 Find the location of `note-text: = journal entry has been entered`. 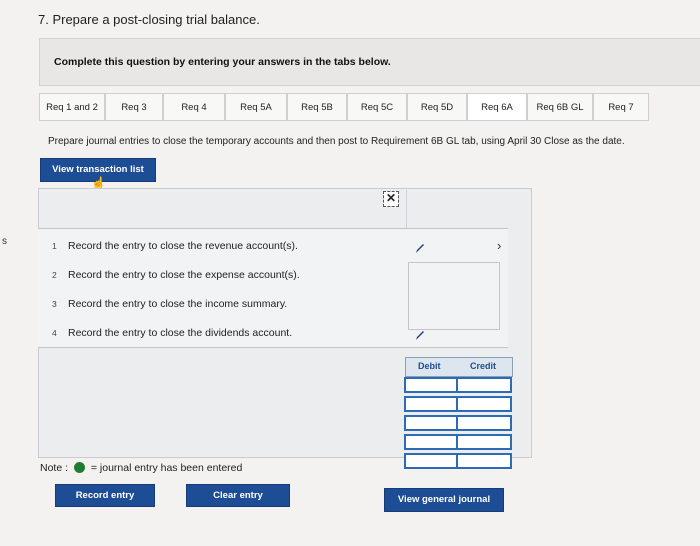

note-text: = journal entry has been entered is located at coordinates (166, 468).